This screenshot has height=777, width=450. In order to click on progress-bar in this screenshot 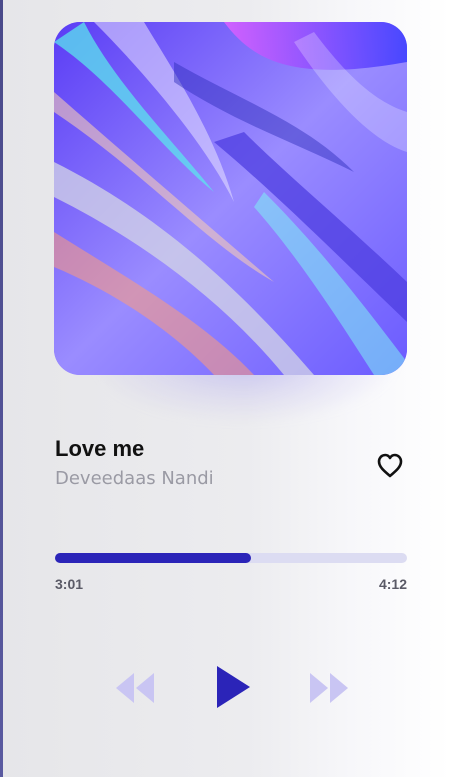, I will do `click(231, 558)`.